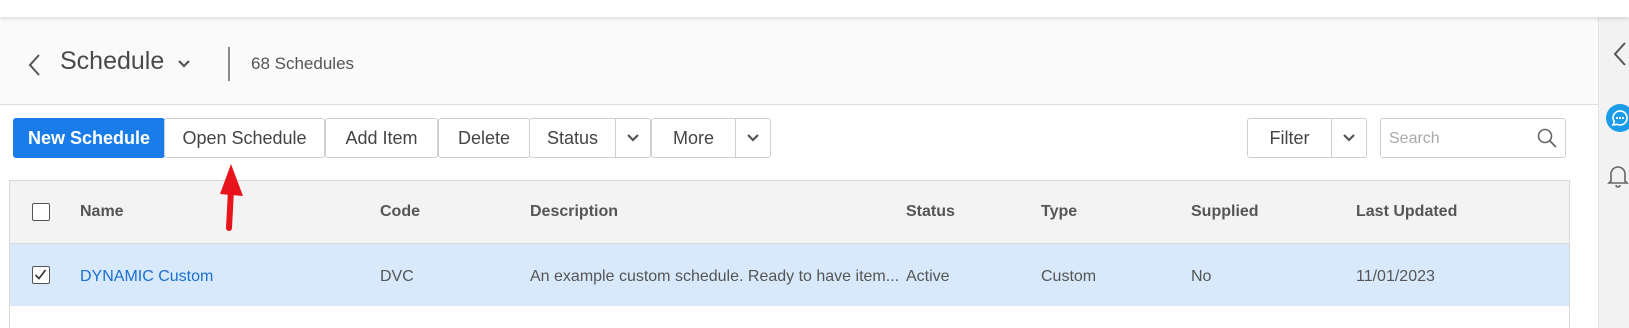  I want to click on back-button, so click(34, 65).